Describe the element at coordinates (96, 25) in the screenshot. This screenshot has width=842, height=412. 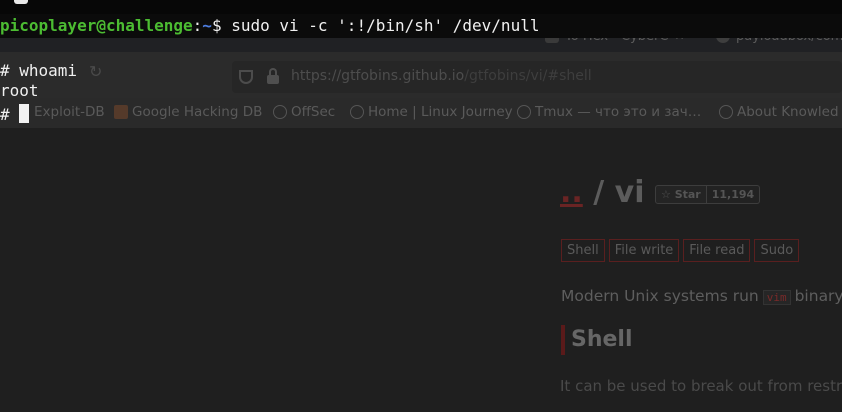
I see `prompt-user-host: picoplayer@challenge` at that location.